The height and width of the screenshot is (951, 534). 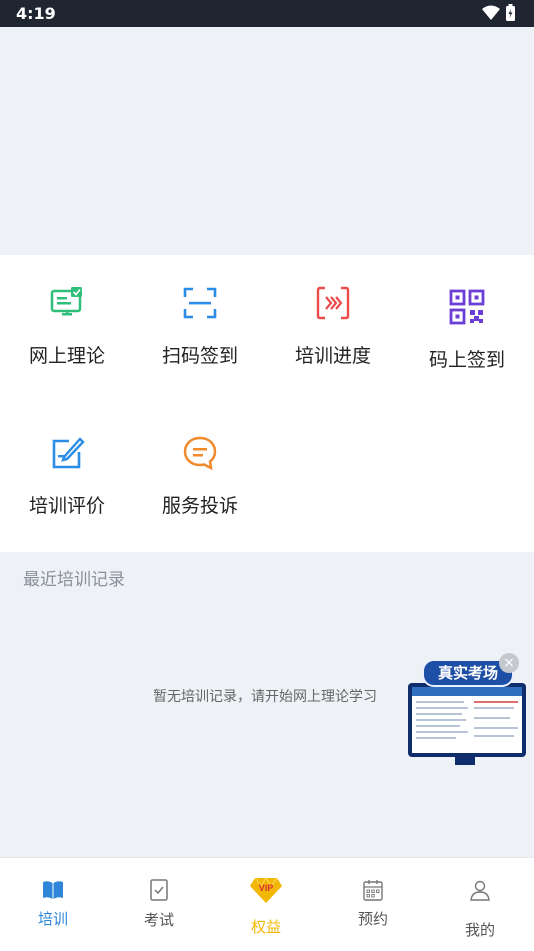 What do you see at coordinates (267, 13) in the screenshot?
I see `status-bar: 4:19` at bounding box center [267, 13].